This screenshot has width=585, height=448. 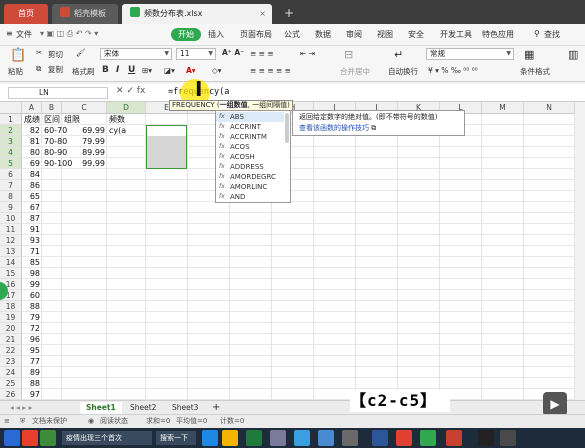 What do you see at coordinates (250, 157) in the screenshot?
I see `autocomplete-item: fx ACOSH` at bounding box center [250, 157].